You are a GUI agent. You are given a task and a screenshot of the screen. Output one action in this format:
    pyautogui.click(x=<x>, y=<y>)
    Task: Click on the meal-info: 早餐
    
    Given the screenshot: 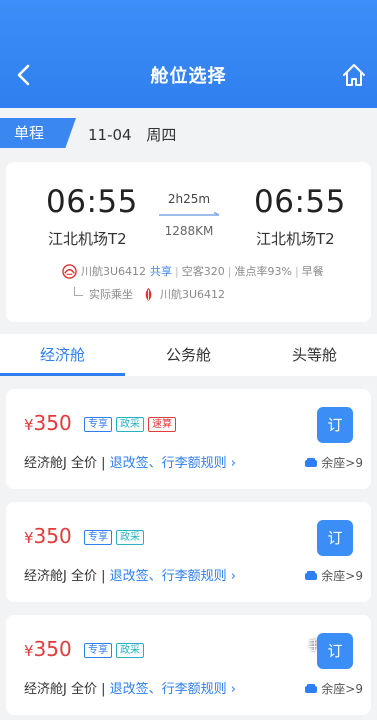 What is the action you would take?
    pyautogui.click(x=312, y=271)
    